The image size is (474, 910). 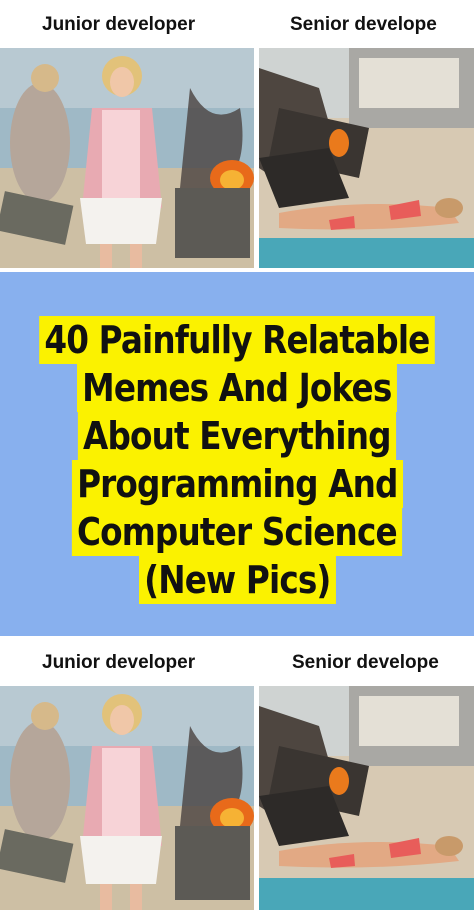 I want to click on headline-line: Memes And Jokes, so click(x=237, y=388).